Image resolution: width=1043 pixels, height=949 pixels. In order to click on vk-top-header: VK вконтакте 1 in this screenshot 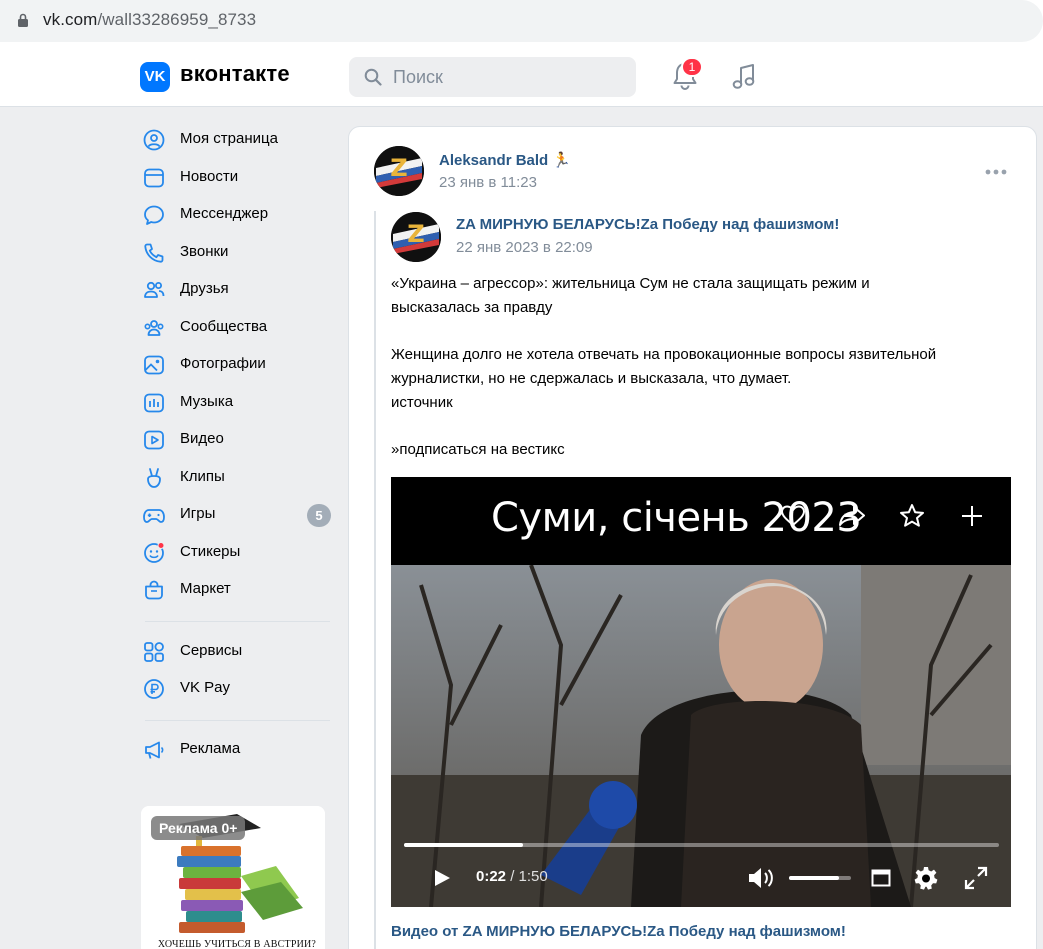, I will do `click(521, 75)`.